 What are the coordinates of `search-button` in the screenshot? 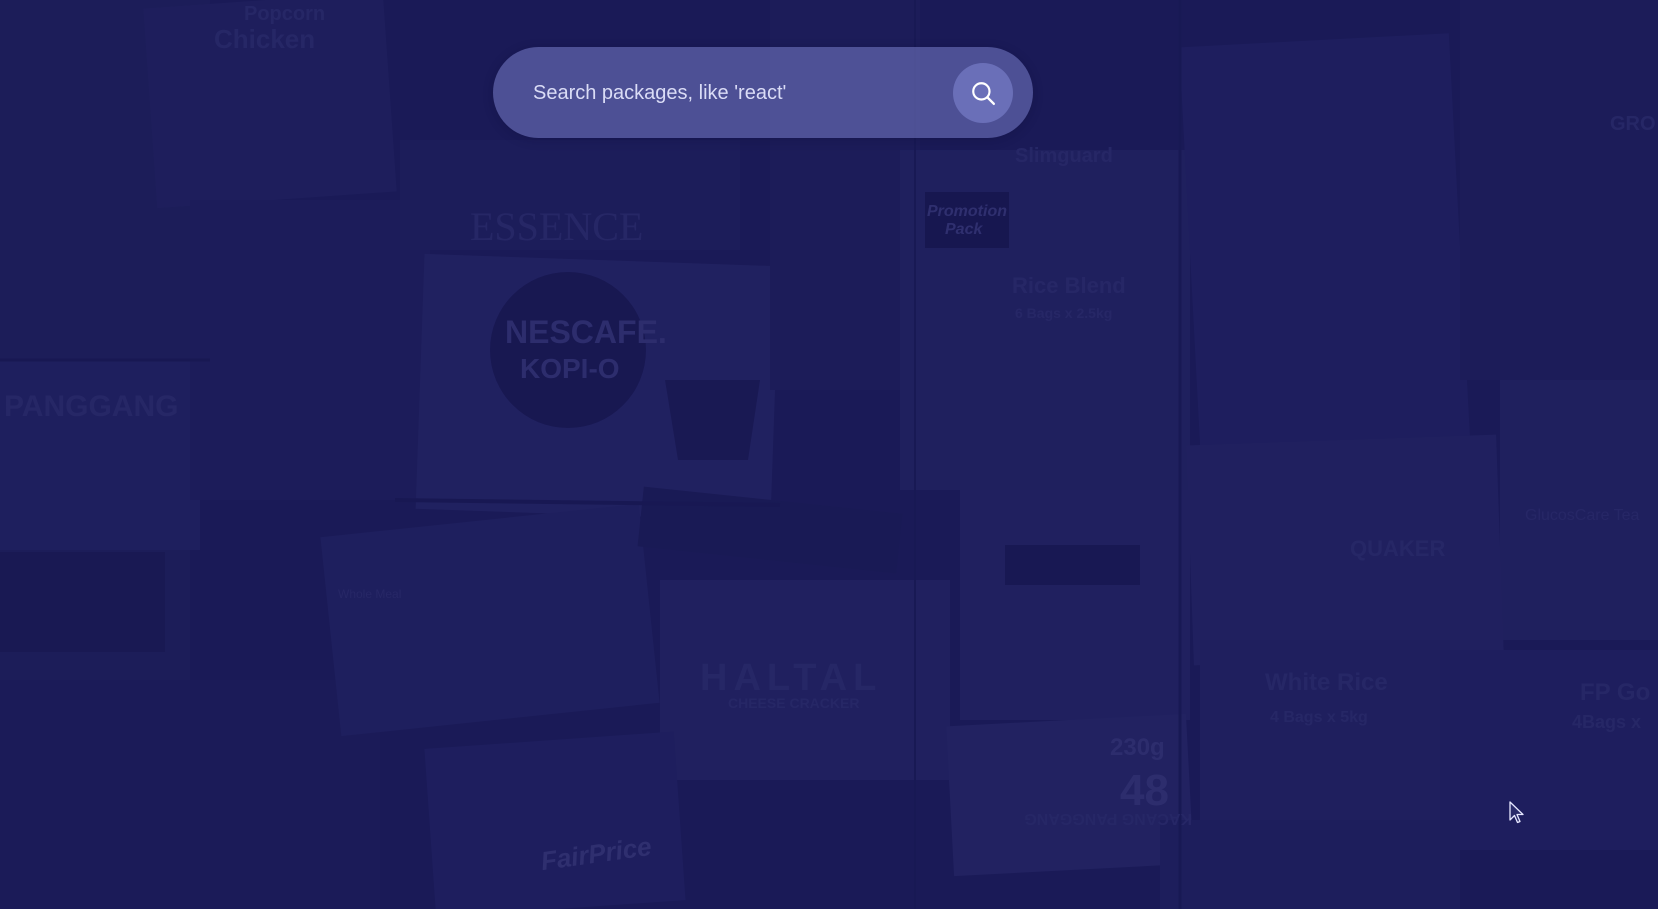 It's located at (983, 93).